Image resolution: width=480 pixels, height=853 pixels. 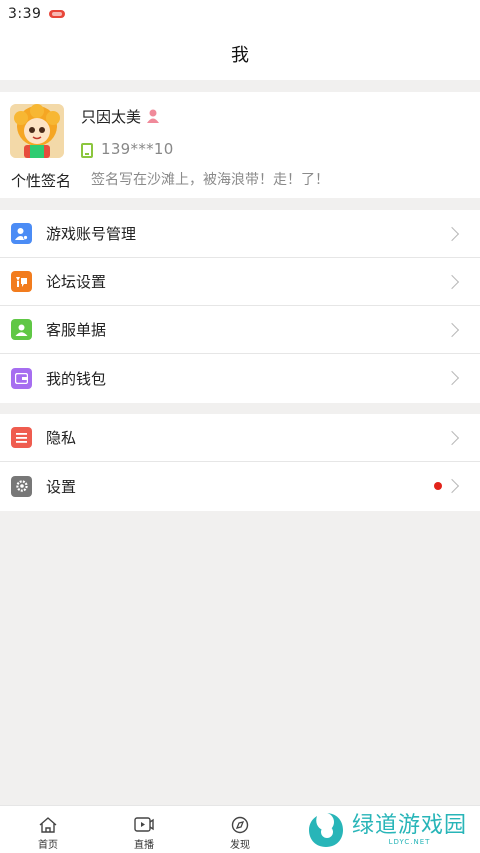 I want to click on menu-item-settings: 设置, so click(x=240, y=486).